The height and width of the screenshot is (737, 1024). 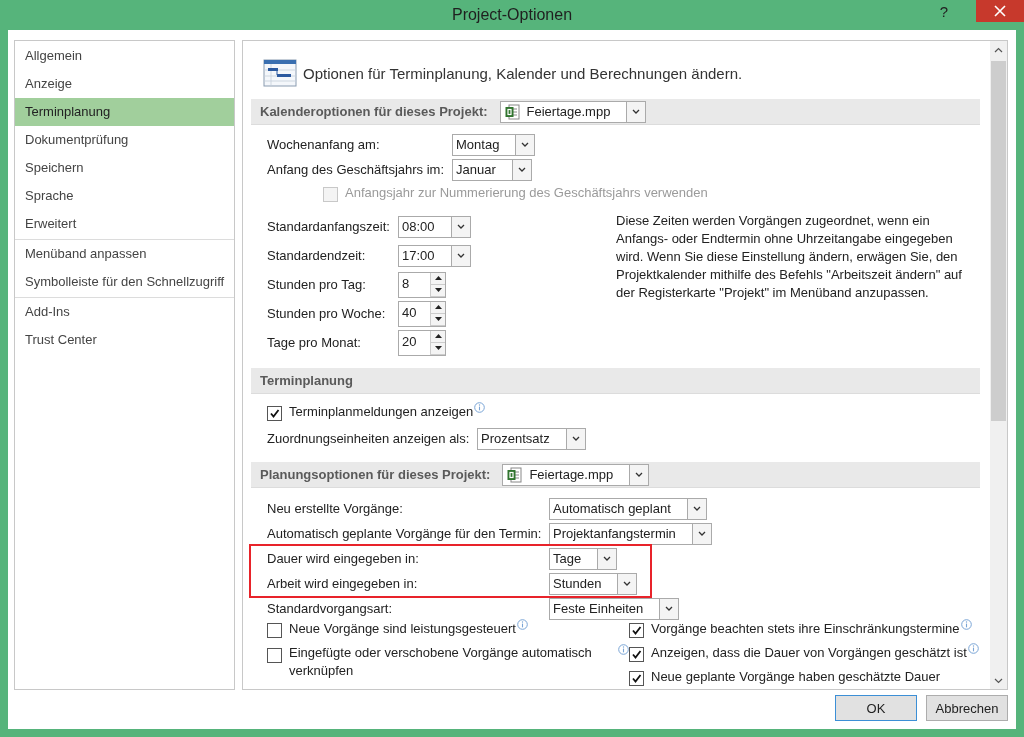 What do you see at coordinates (369, 438) in the screenshot?
I see `field-label: Zuordnungseinheiten anzeigen als:` at bounding box center [369, 438].